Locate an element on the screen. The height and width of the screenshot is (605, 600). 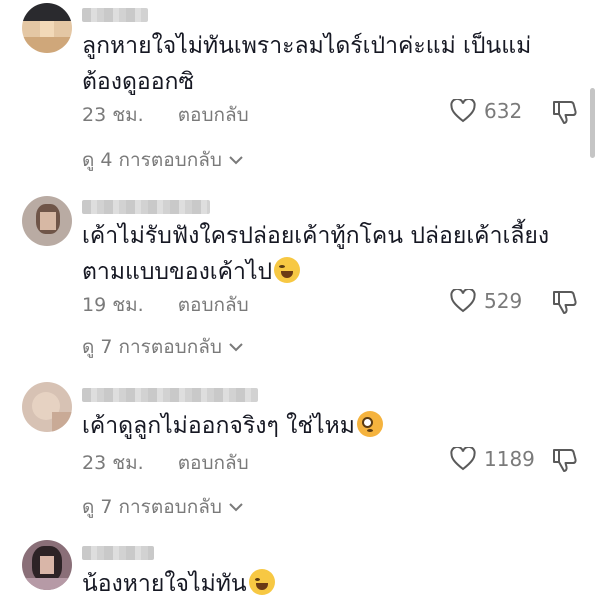
sweat-smile-emoji is located at coordinates (261, 582).